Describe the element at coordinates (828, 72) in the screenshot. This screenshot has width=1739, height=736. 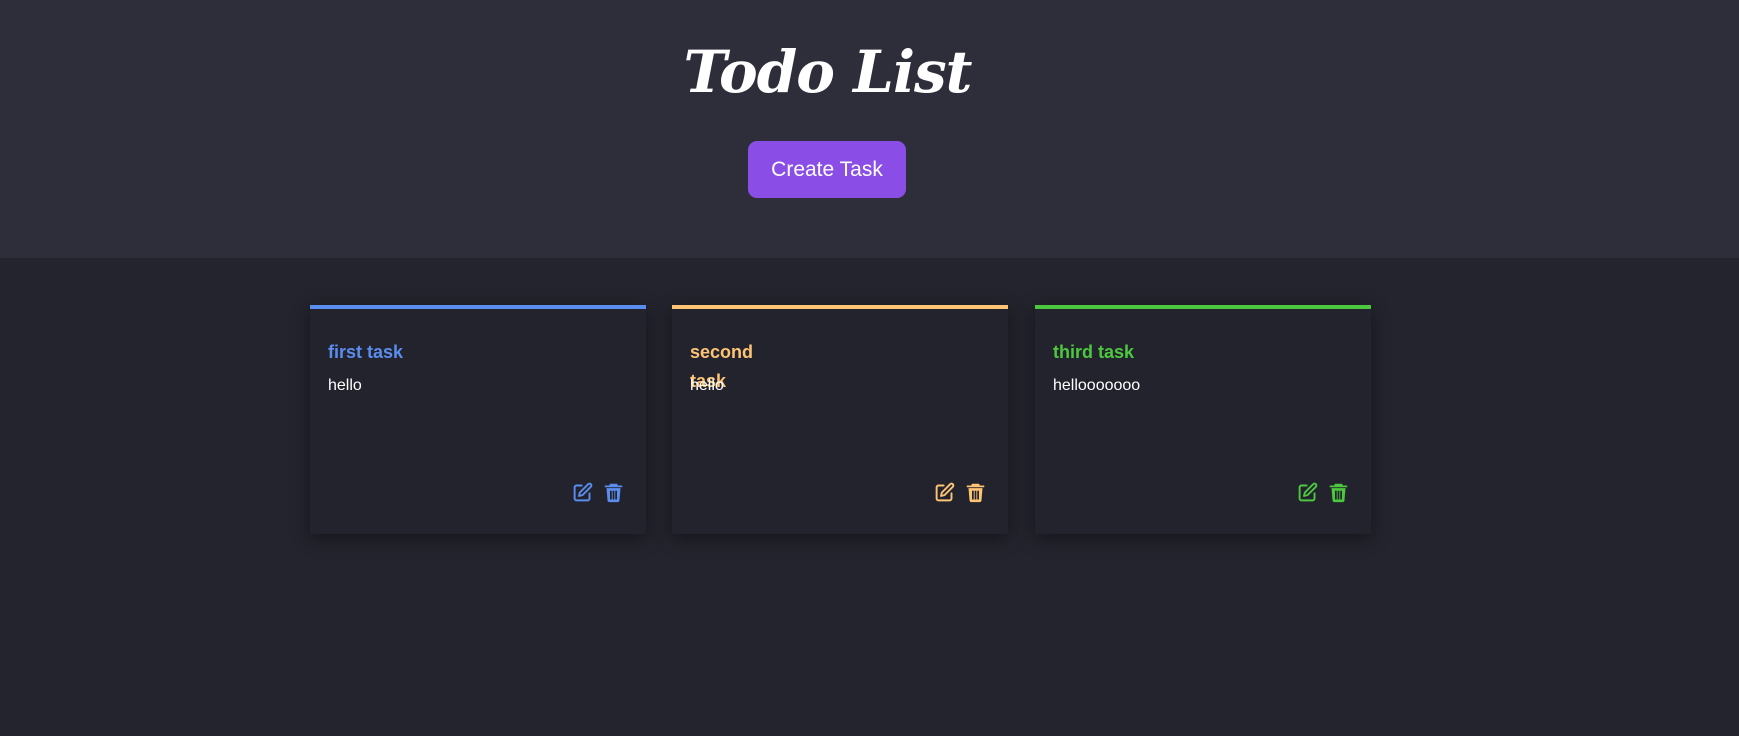
I see `app-title: Todo List` at that location.